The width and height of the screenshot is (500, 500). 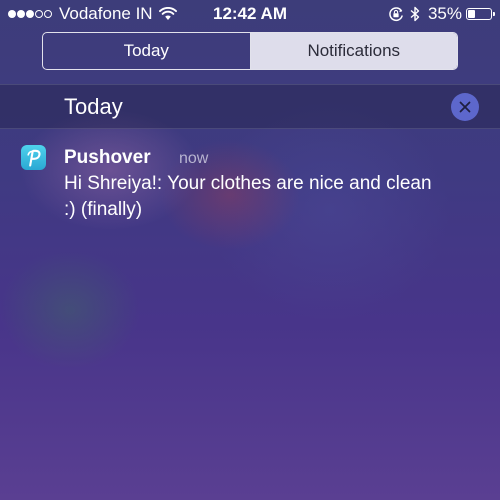 What do you see at coordinates (472, 14) in the screenshot?
I see `battery-level-fill` at bounding box center [472, 14].